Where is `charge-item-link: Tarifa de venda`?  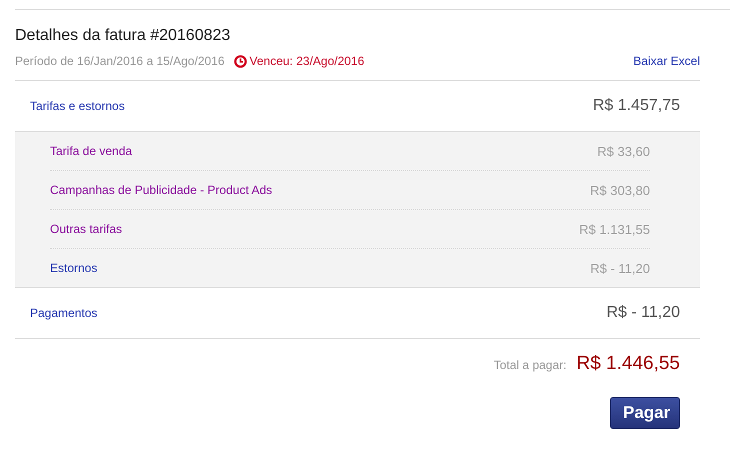 charge-item-link: Tarifa de venda is located at coordinates (91, 151).